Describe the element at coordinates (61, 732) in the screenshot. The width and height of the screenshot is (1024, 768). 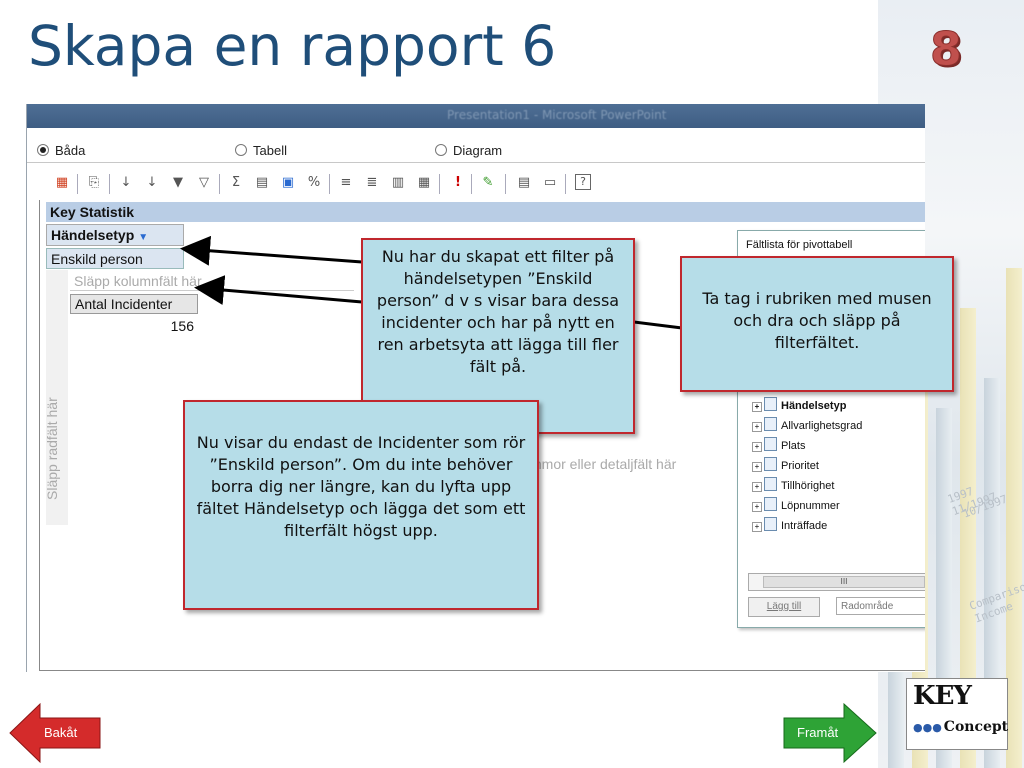
I see `back-label: Bakåt` at that location.